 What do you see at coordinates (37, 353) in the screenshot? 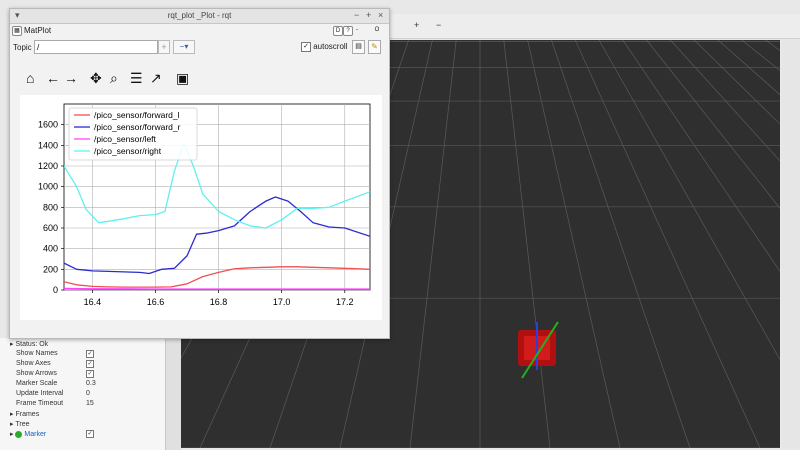
I see `display-row-label: Show Names` at bounding box center [37, 353].